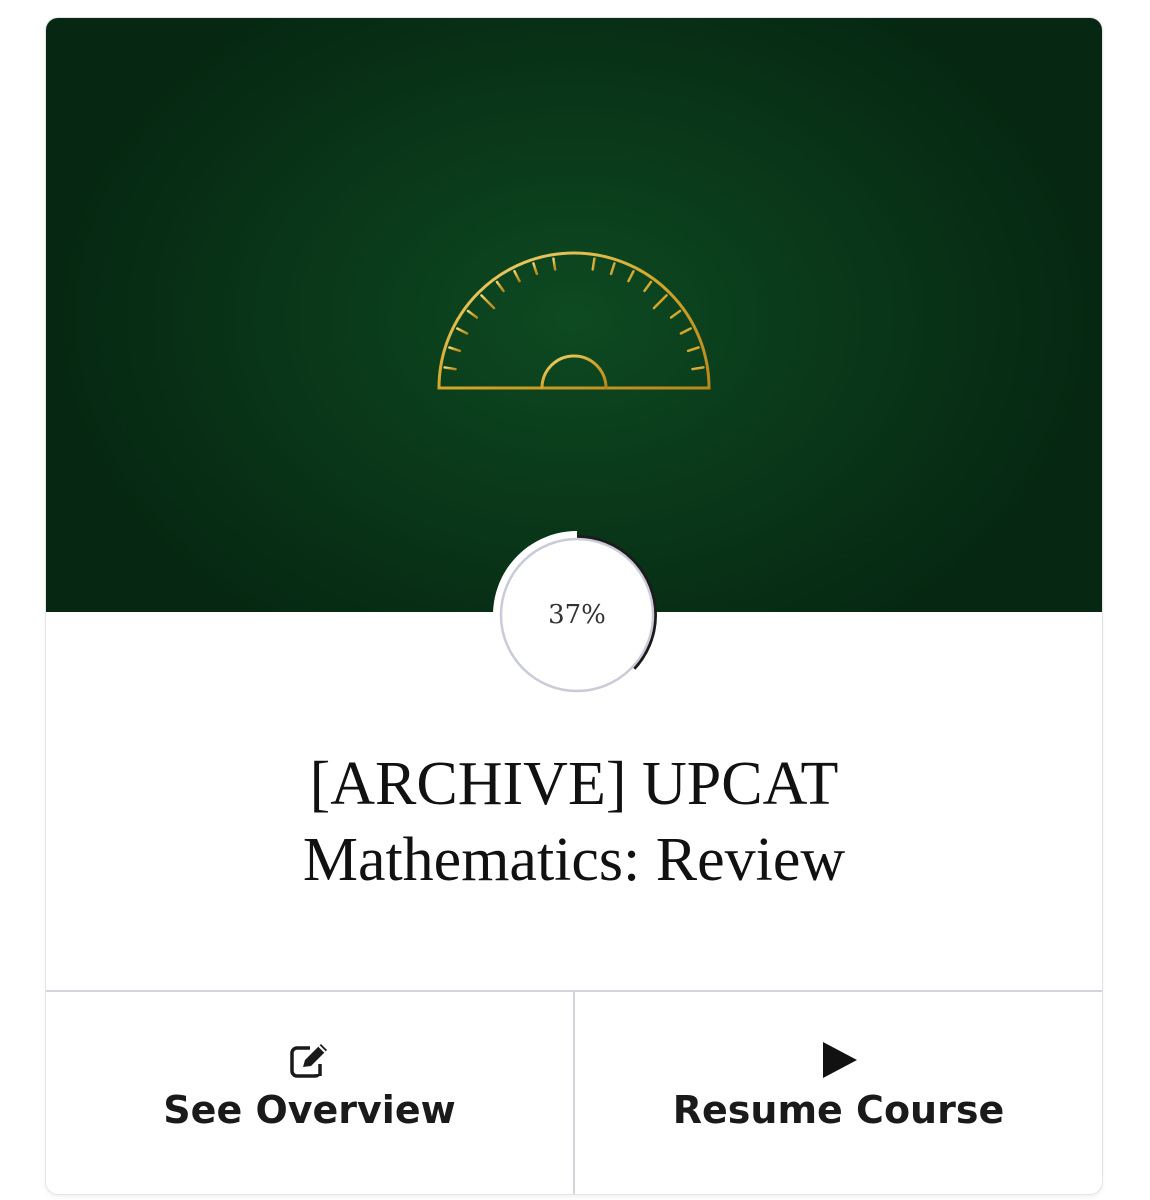 This screenshot has height=1200, width=1150. Describe the element at coordinates (574, 822) in the screenshot. I see `course-title: [ARCHIVE] UPCAT Mathematics: Review` at that location.